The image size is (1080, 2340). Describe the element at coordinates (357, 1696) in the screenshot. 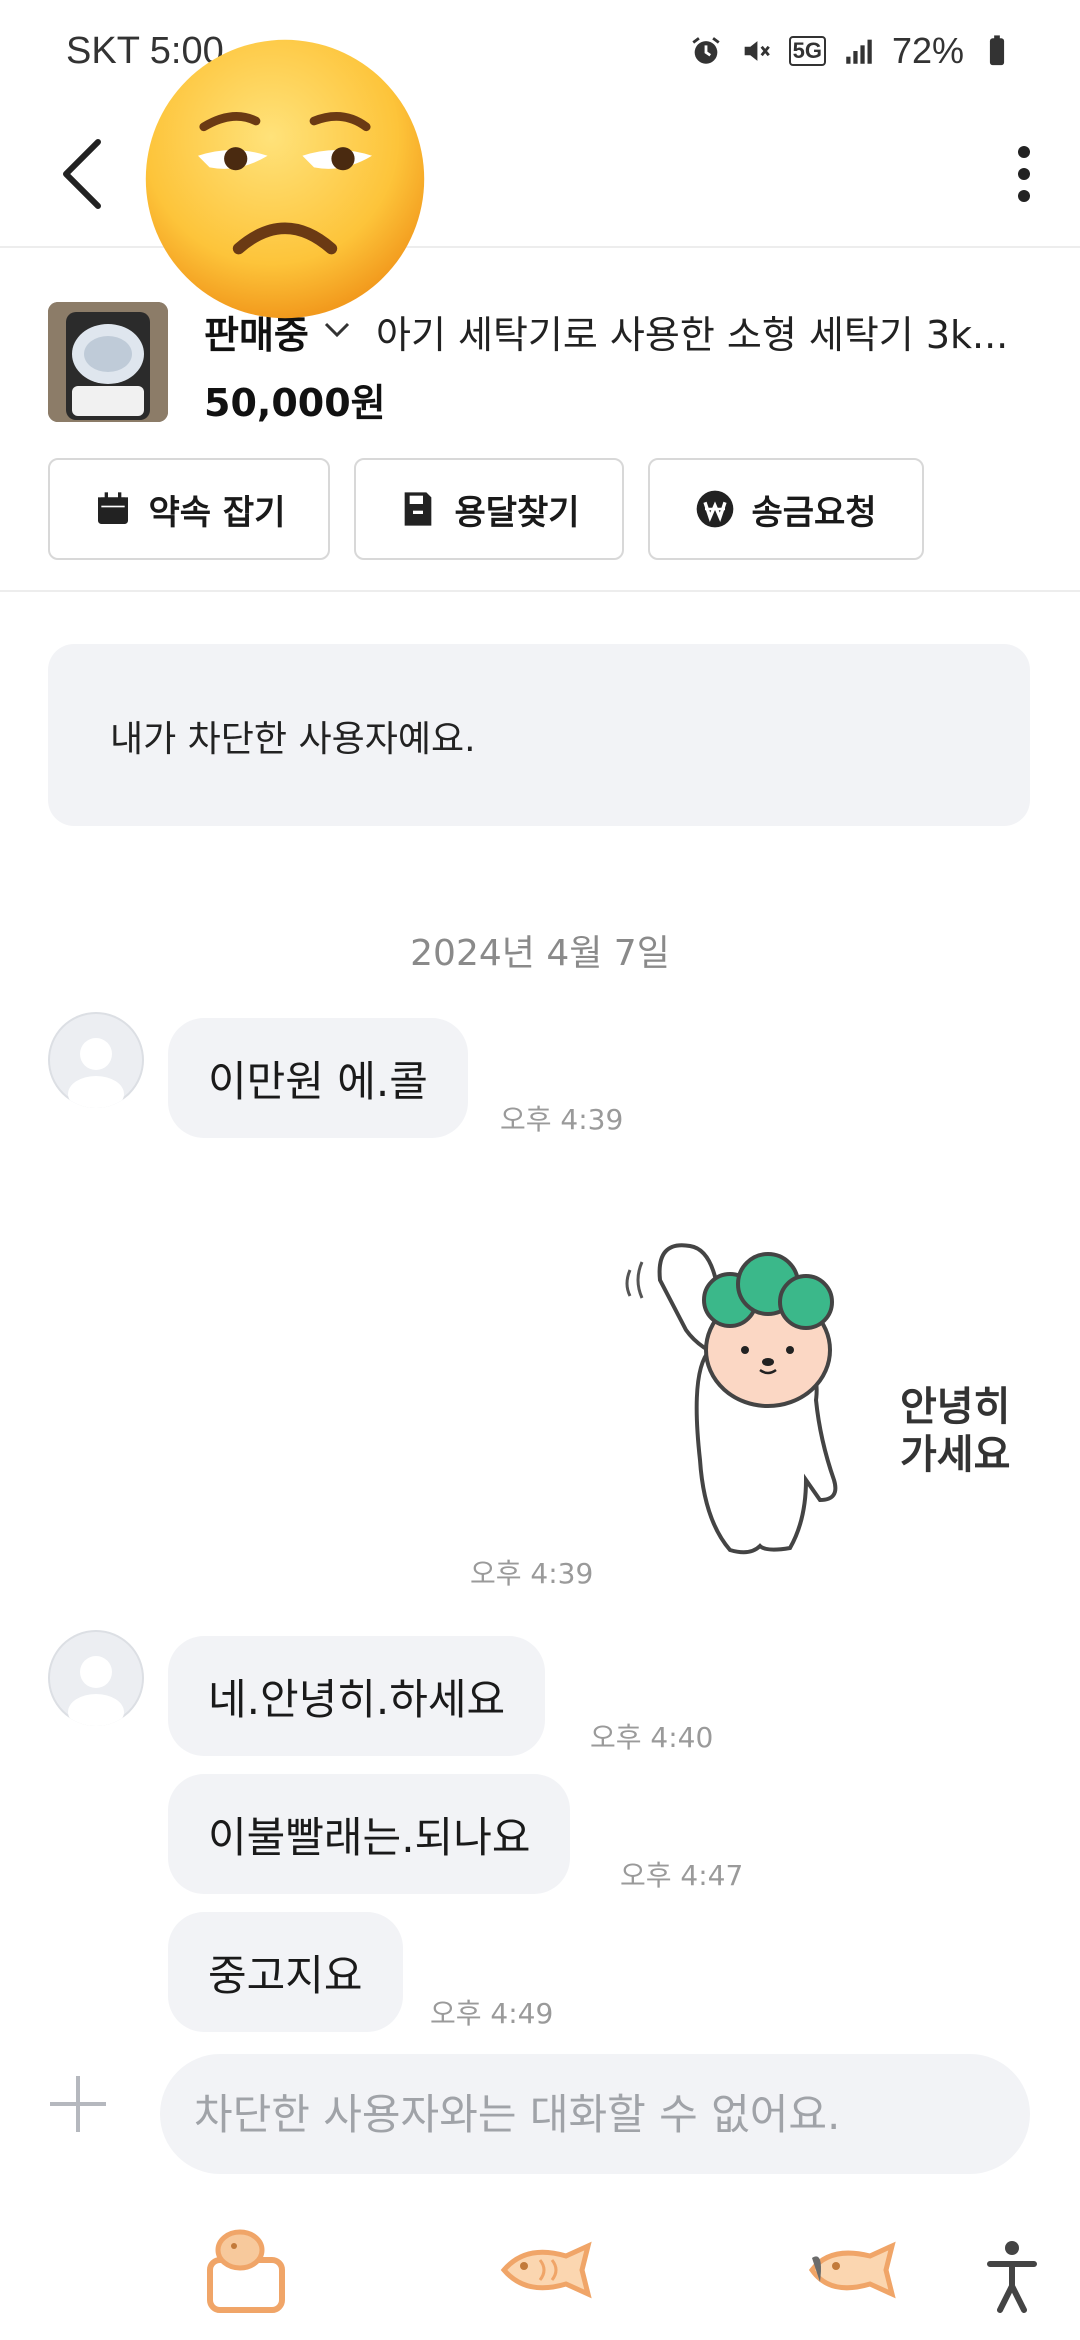

I see `message-bubble: 네.안녕히.하세요` at that location.